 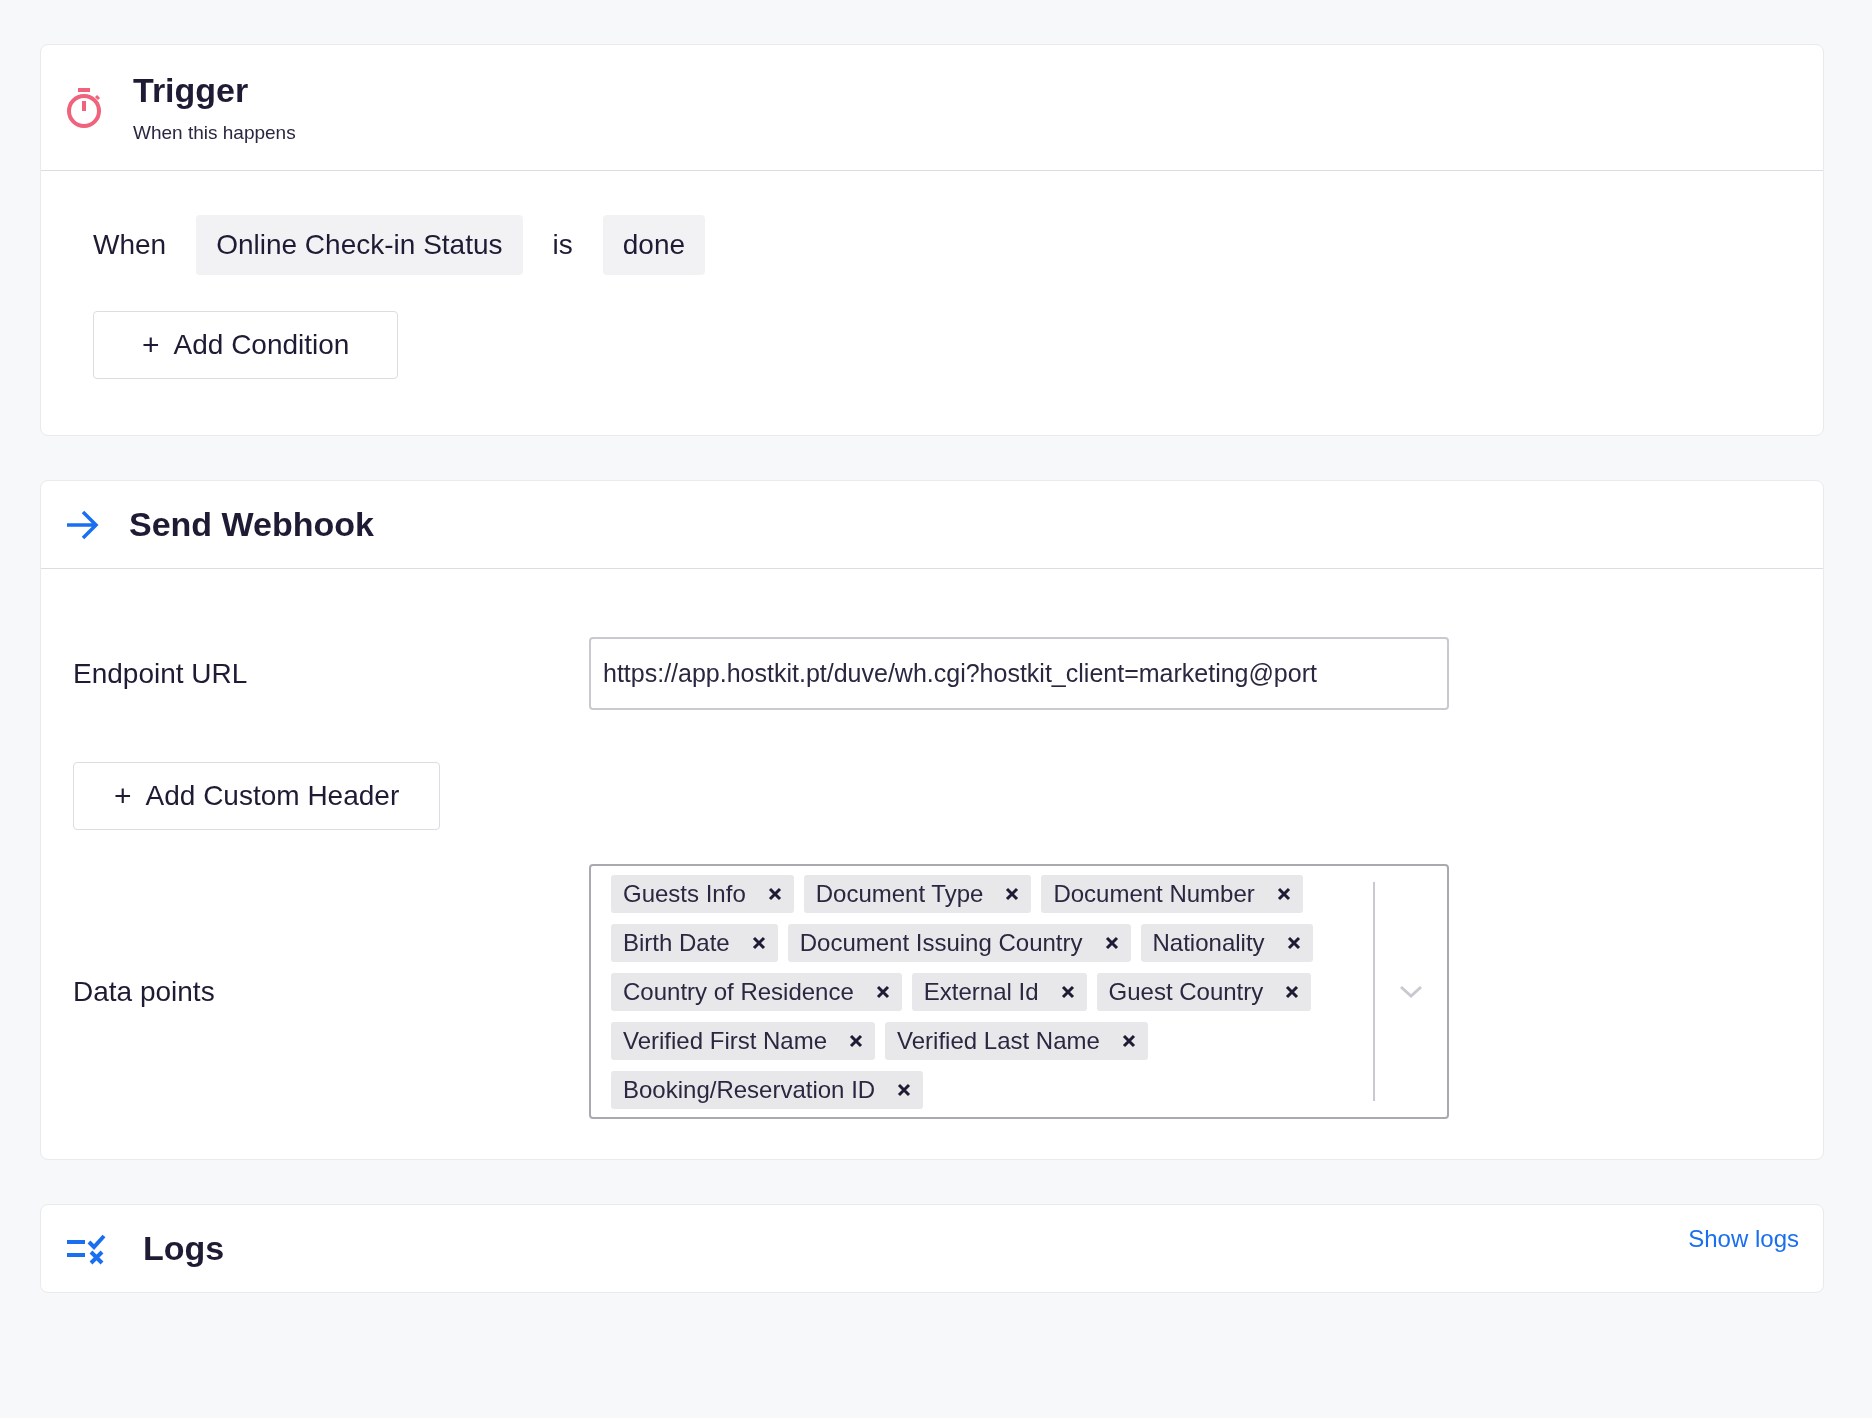 What do you see at coordinates (130, 245) in the screenshot?
I see `condition-word: When` at bounding box center [130, 245].